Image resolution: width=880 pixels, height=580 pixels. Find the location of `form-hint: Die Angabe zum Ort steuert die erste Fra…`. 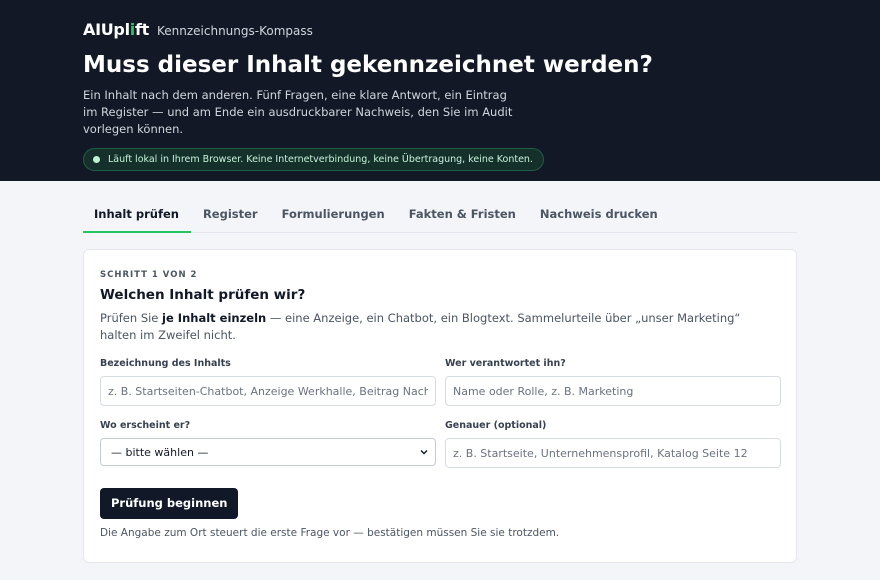

form-hint: Die Angabe zum Ort steuert die erste Fra… is located at coordinates (330, 533).